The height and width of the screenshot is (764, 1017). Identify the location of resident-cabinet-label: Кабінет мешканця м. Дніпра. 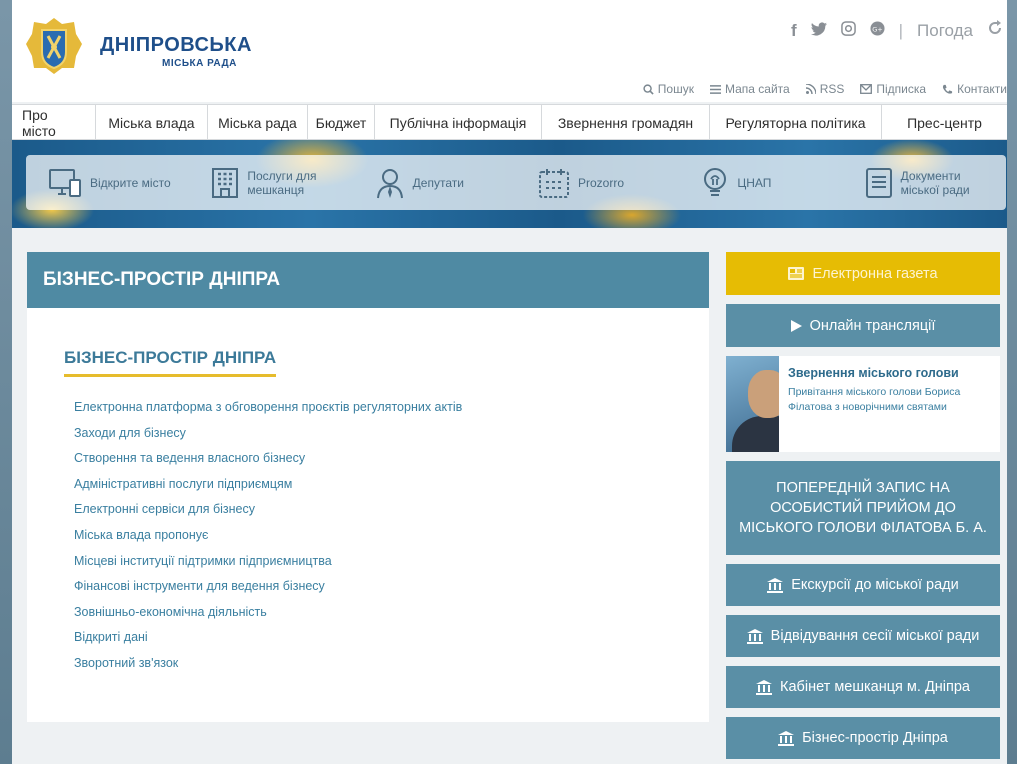
(875, 687).